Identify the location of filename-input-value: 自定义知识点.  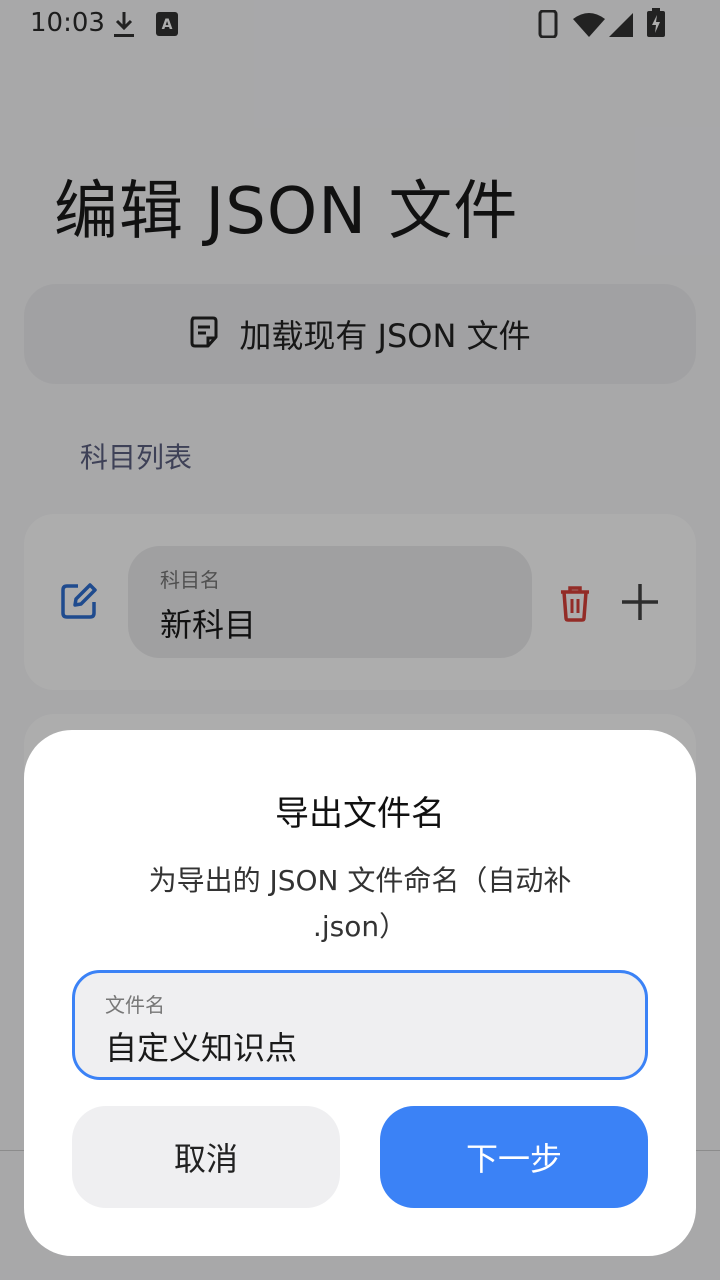
(201, 1048).